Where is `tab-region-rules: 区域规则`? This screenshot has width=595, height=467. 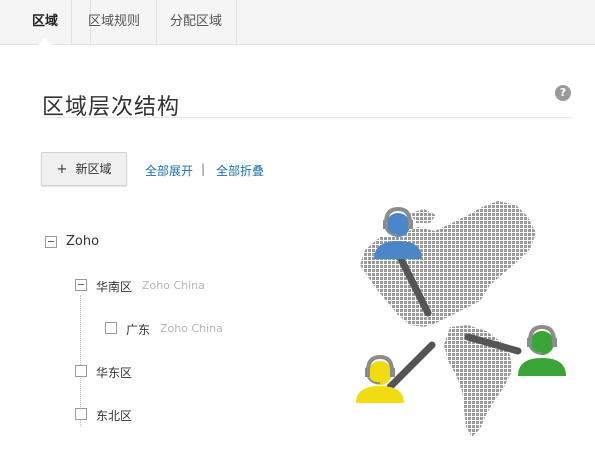 tab-region-rules: 区域规则 is located at coordinates (114, 22).